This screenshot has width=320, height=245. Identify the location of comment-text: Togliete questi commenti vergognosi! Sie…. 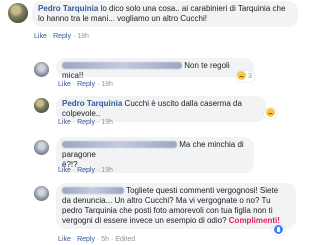
(202, 190).